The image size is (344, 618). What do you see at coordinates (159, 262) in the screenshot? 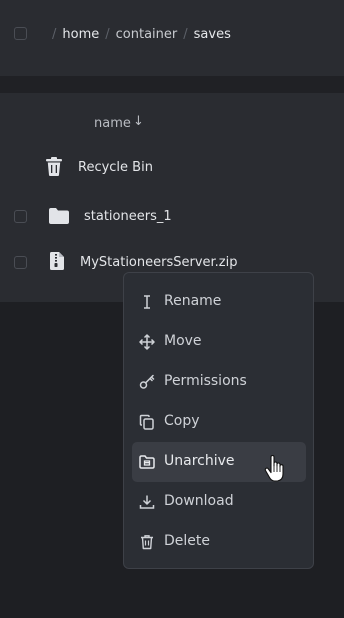
I see `list-item-zip-file: MyStationeersServer.zip` at bounding box center [159, 262].